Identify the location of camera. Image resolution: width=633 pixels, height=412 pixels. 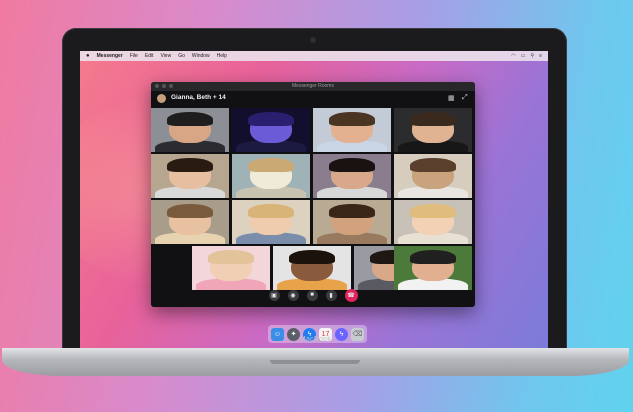
(313, 40).